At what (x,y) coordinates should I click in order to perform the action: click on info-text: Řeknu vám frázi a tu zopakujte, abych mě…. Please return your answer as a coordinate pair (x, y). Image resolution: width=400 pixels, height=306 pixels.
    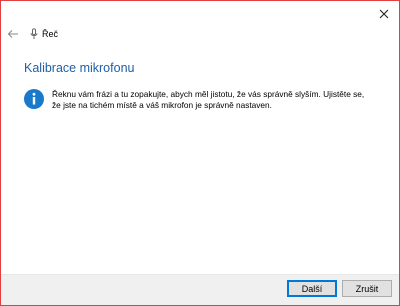
    Looking at the image, I should click on (208, 99).